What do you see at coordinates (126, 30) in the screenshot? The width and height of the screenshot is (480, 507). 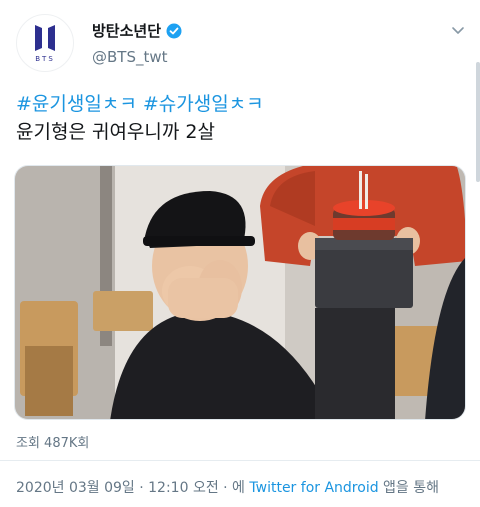 I see `display-name: 방탄소년단` at bounding box center [126, 30].